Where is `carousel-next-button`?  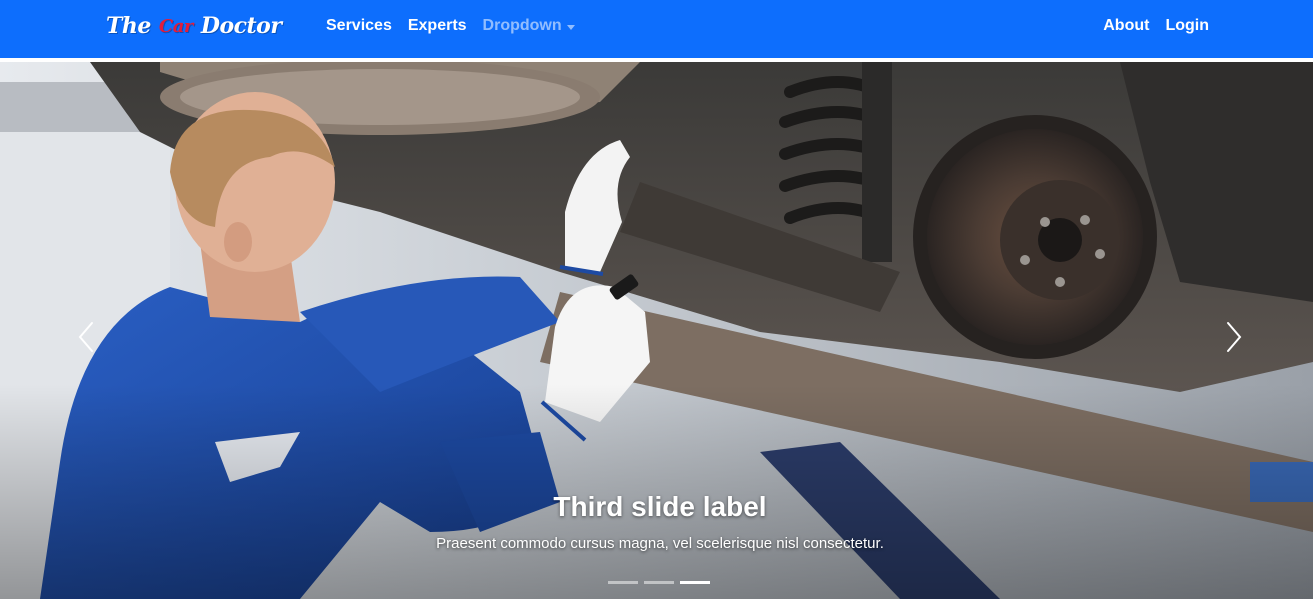 carousel-next-button is located at coordinates (1234, 337).